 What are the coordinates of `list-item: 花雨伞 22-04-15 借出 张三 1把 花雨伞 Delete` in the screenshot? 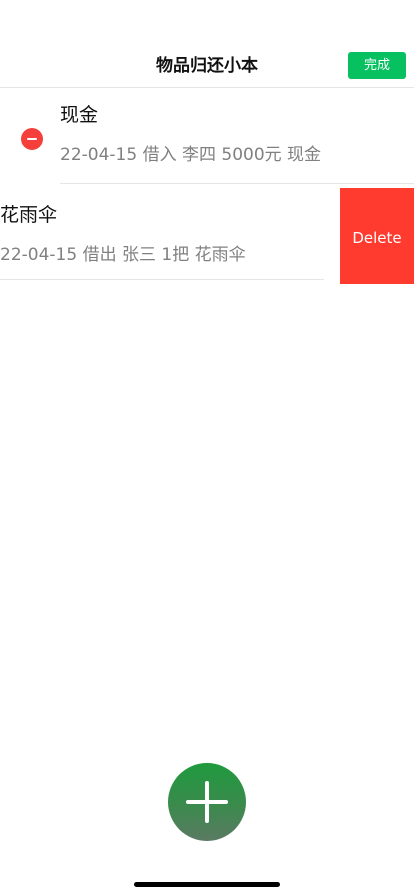 It's located at (207, 236).